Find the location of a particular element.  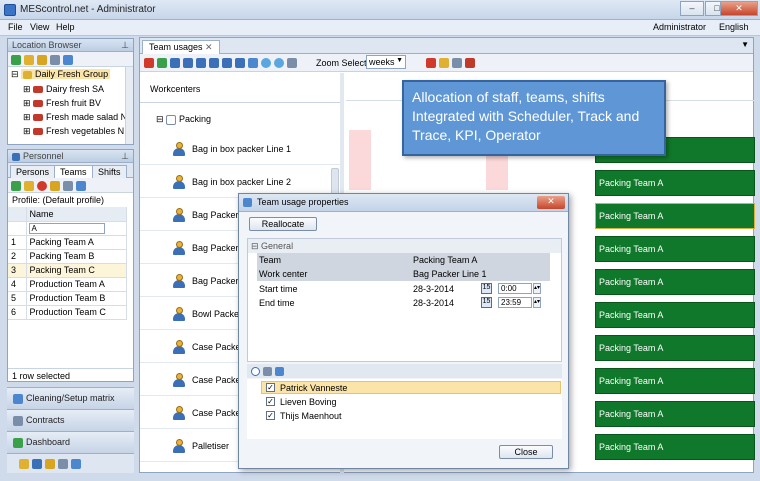

start-time-field: 0:00 is located at coordinates (515, 288).